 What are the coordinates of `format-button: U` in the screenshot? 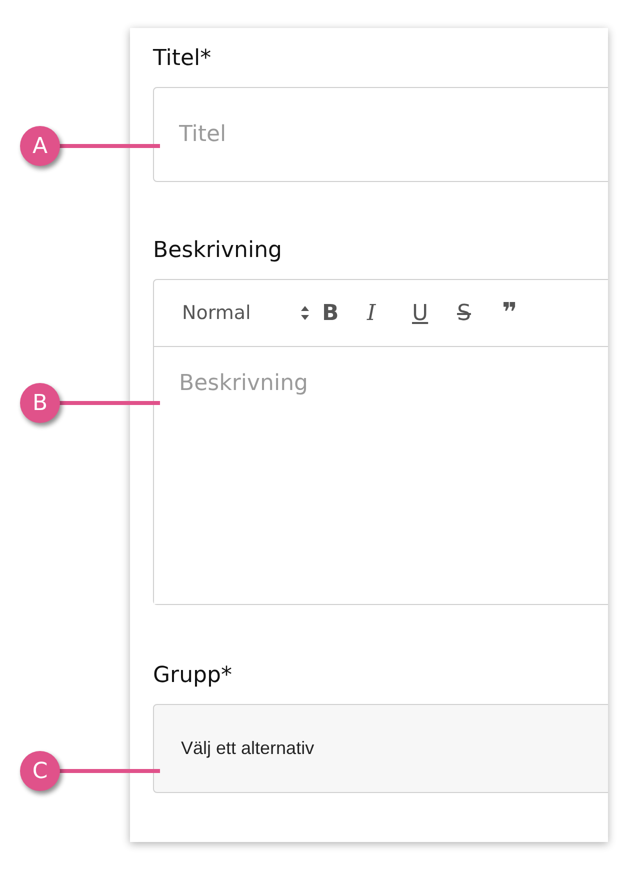 It's located at (434, 313).